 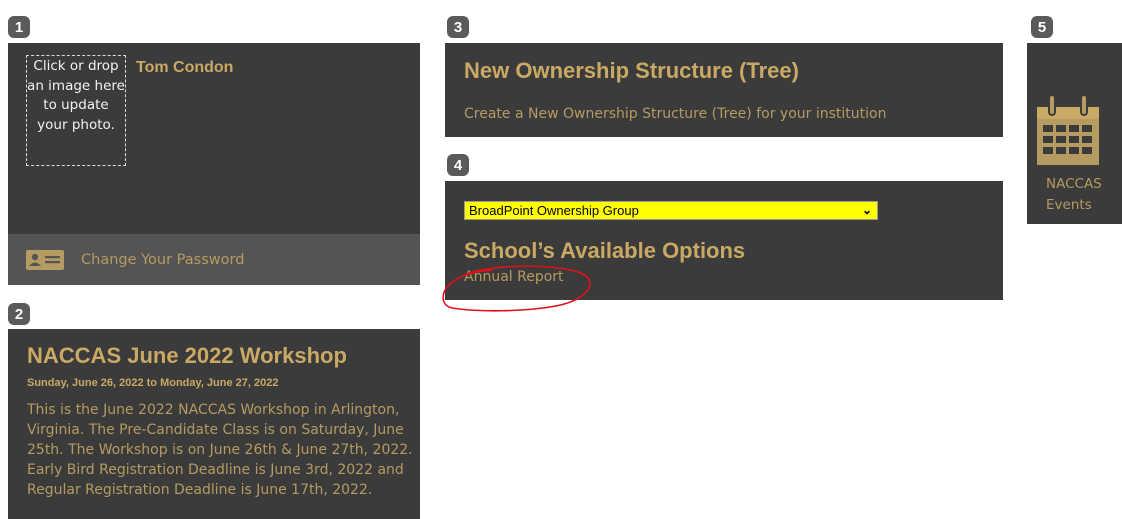 What do you see at coordinates (866, 210) in the screenshot?
I see `chevron-down-icon: ⌄` at bounding box center [866, 210].